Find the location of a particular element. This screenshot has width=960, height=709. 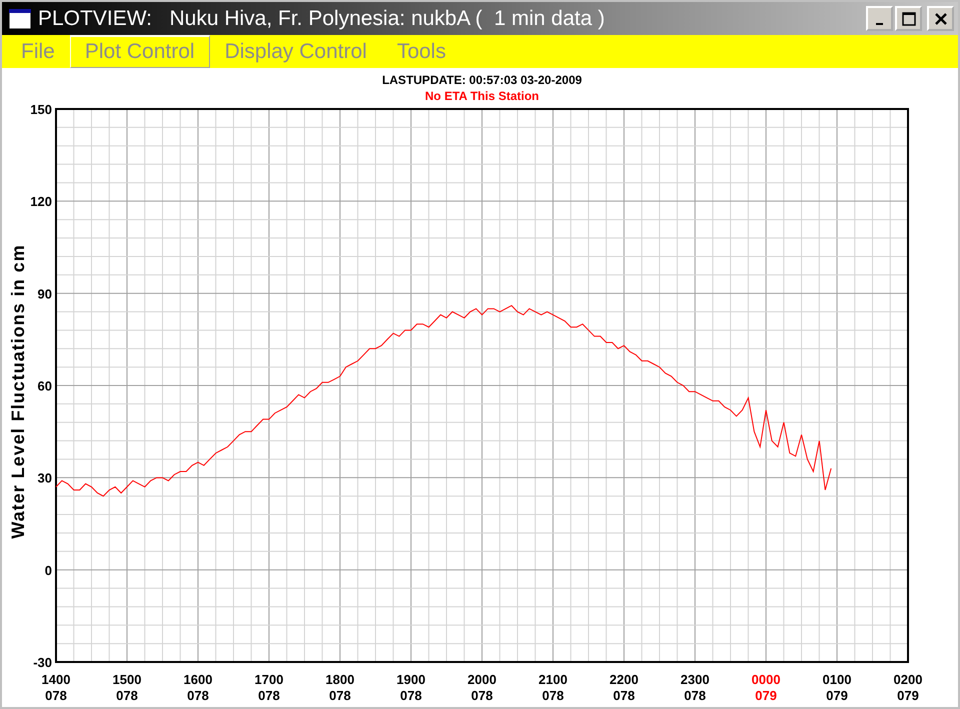

minimize-icon is located at coordinates (879, 23).